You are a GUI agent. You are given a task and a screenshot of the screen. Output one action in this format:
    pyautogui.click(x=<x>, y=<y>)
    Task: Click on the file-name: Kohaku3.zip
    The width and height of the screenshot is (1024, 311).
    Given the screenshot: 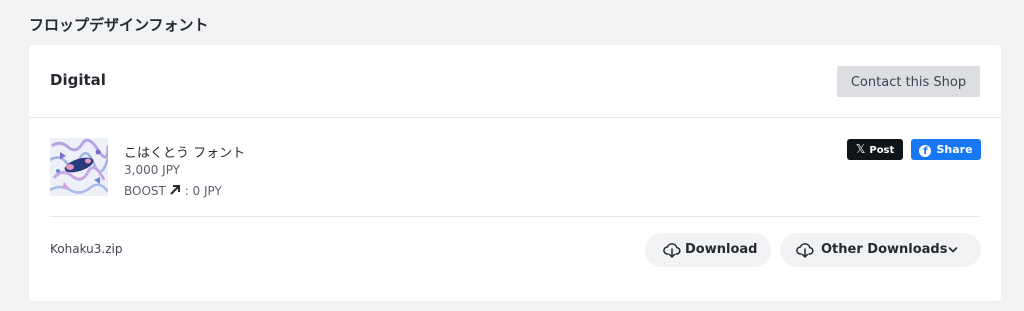 What is the action you would take?
    pyautogui.click(x=86, y=249)
    